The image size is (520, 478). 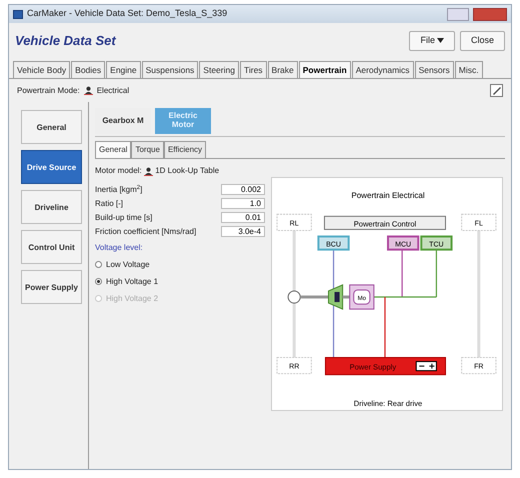 I want to click on edit-icon, so click(x=496, y=91).